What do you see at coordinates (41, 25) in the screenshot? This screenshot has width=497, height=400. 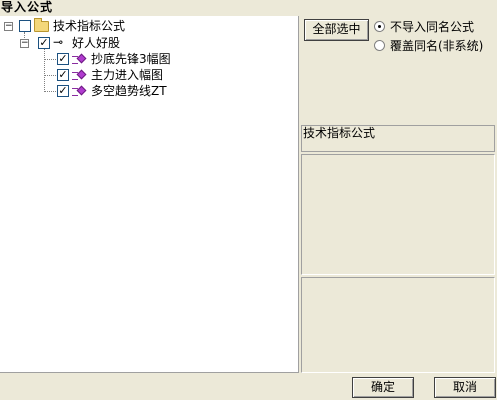 I see `folder-icon` at bounding box center [41, 25].